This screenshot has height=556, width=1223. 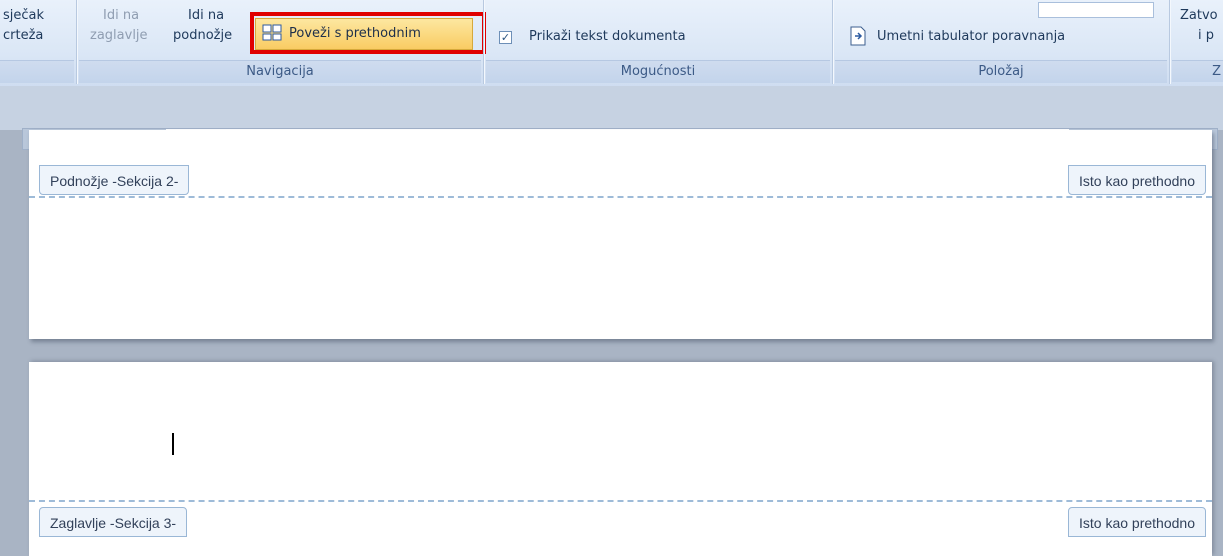 I want to click on header-boundary, so click(x=620, y=501).